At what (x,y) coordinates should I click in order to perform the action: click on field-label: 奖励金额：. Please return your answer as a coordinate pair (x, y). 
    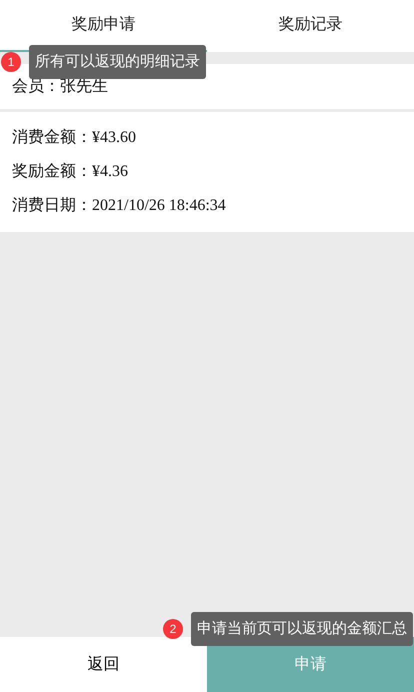
    Looking at the image, I should click on (52, 172).